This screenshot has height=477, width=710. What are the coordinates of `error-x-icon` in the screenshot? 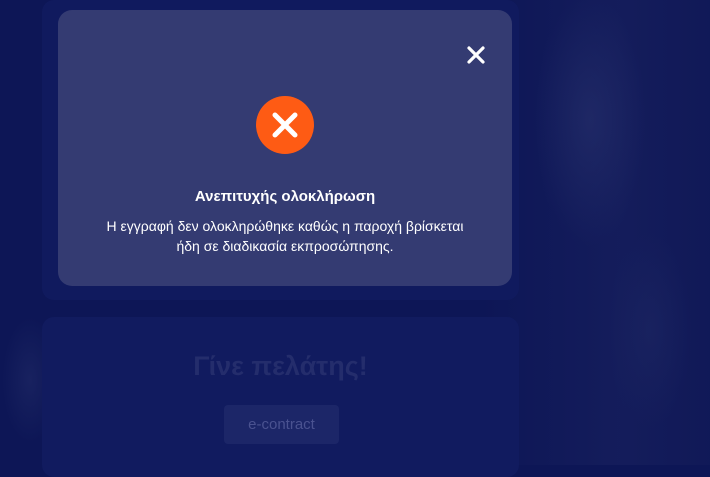 It's located at (285, 125).